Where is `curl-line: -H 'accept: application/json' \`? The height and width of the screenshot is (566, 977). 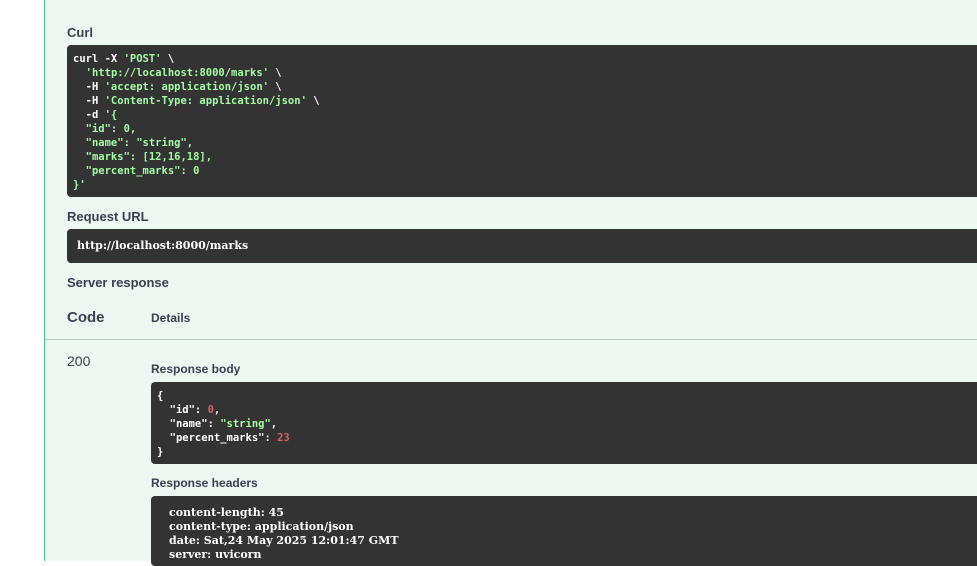
curl-line: -H 'accept: application/json' \ is located at coordinates (524, 87).